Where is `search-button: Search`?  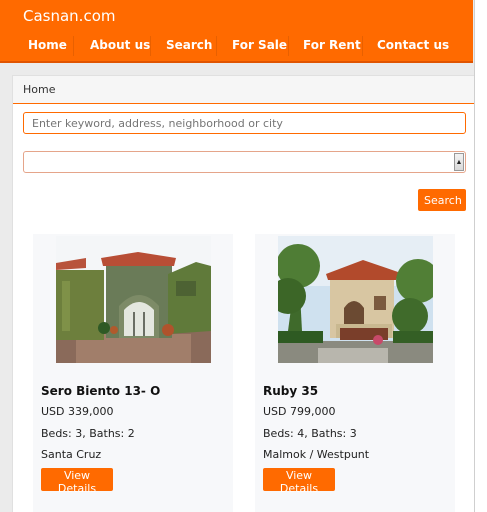 search-button: Search is located at coordinates (442, 200).